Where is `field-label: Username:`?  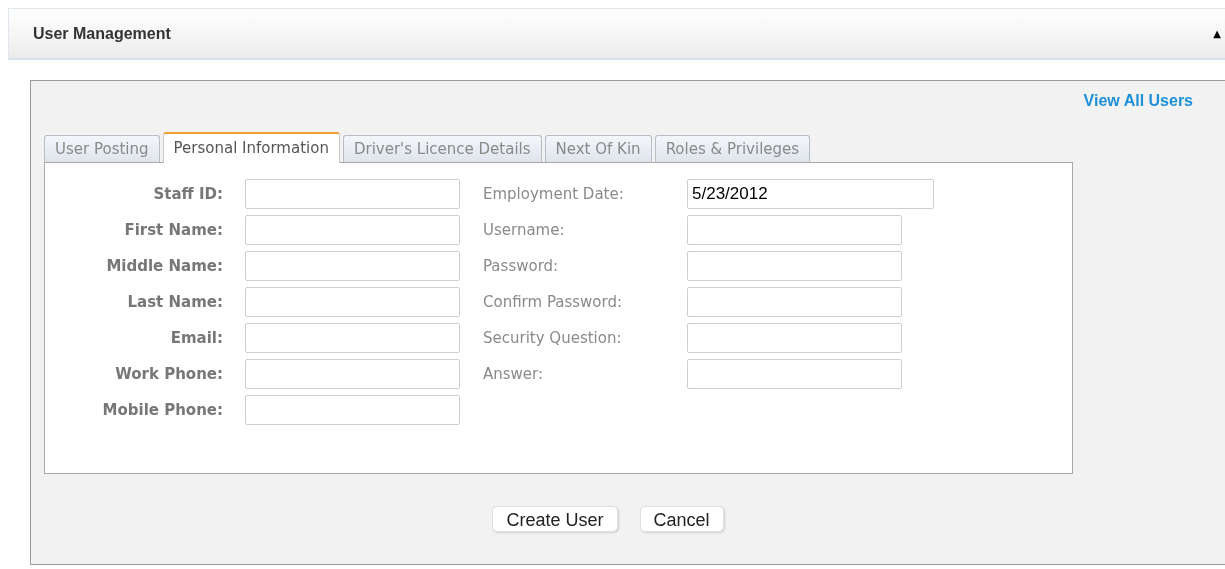
field-label: Username: is located at coordinates (524, 230).